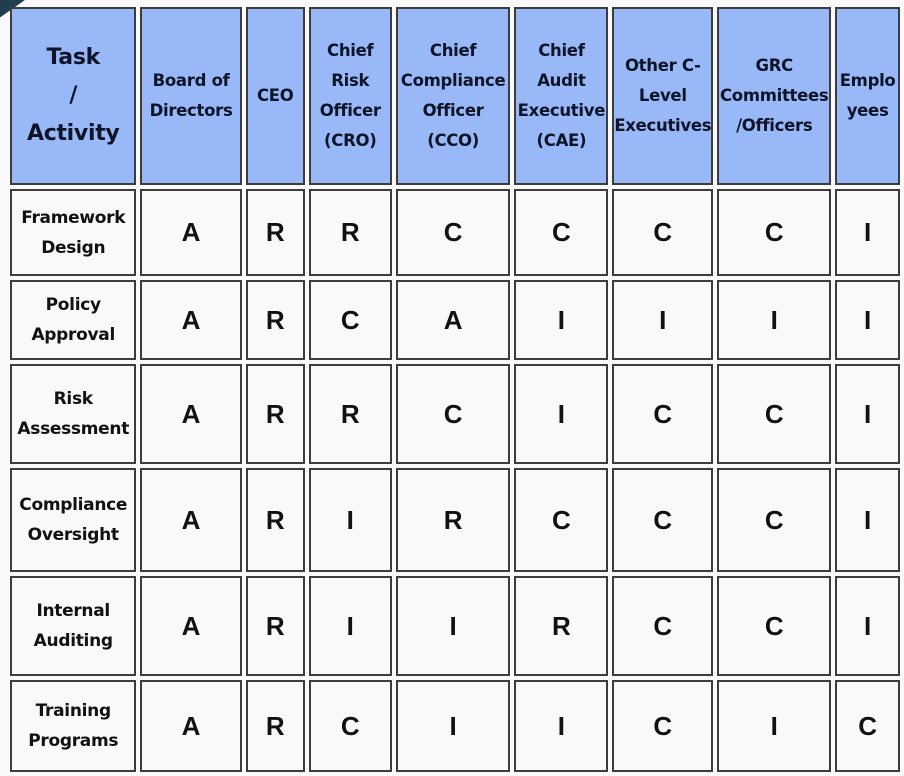 This screenshot has width=904, height=776. I want to click on task-cell: Compliance Oversight, so click(73, 520).